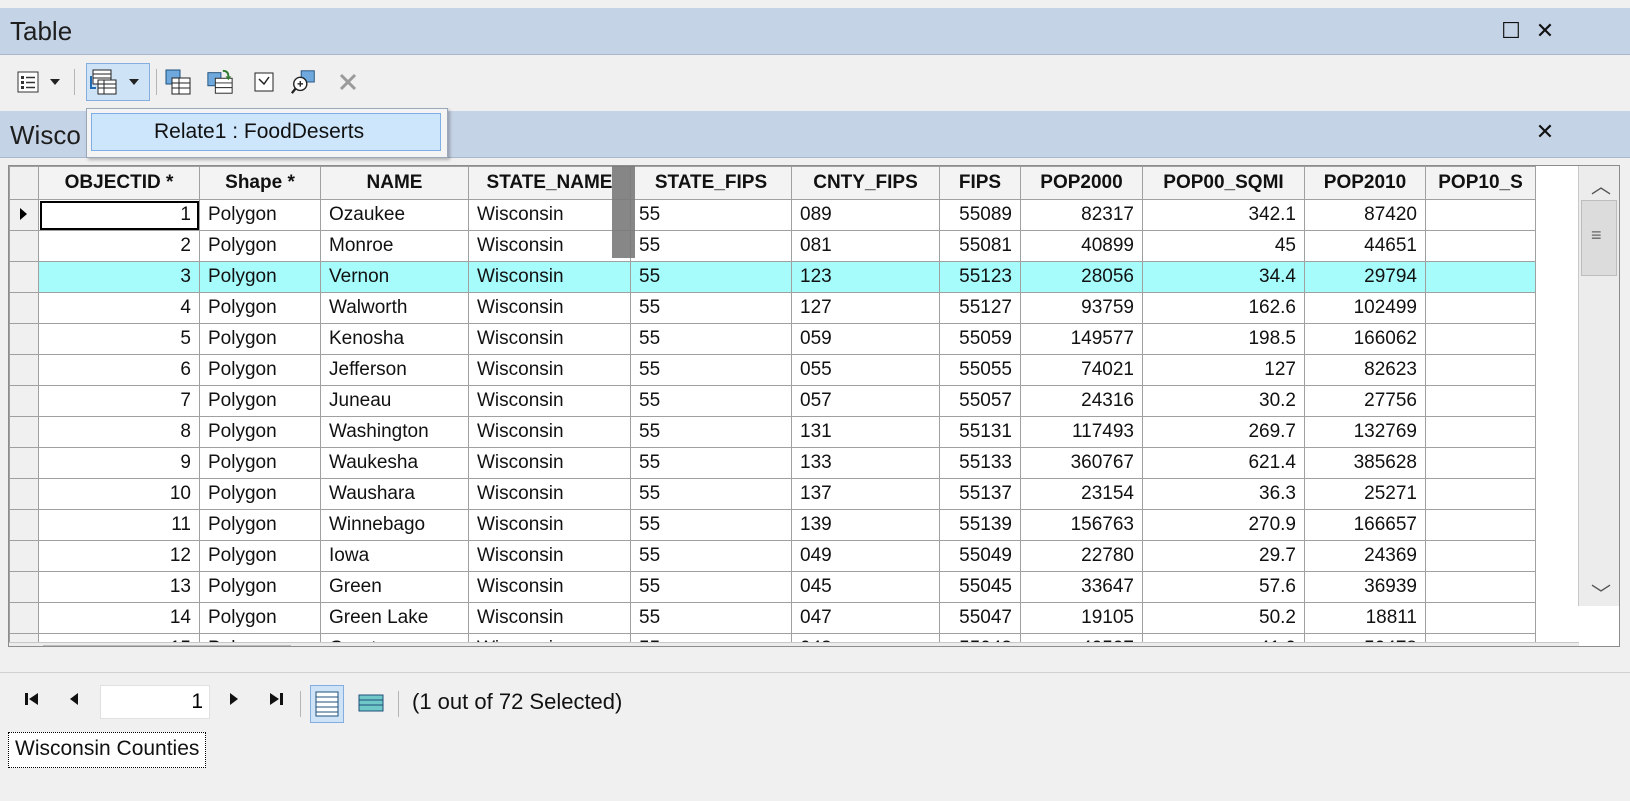  What do you see at coordinates (119, 308) in the screenshot?
I see `table-cell: 4` at bounding box center [119, 308].